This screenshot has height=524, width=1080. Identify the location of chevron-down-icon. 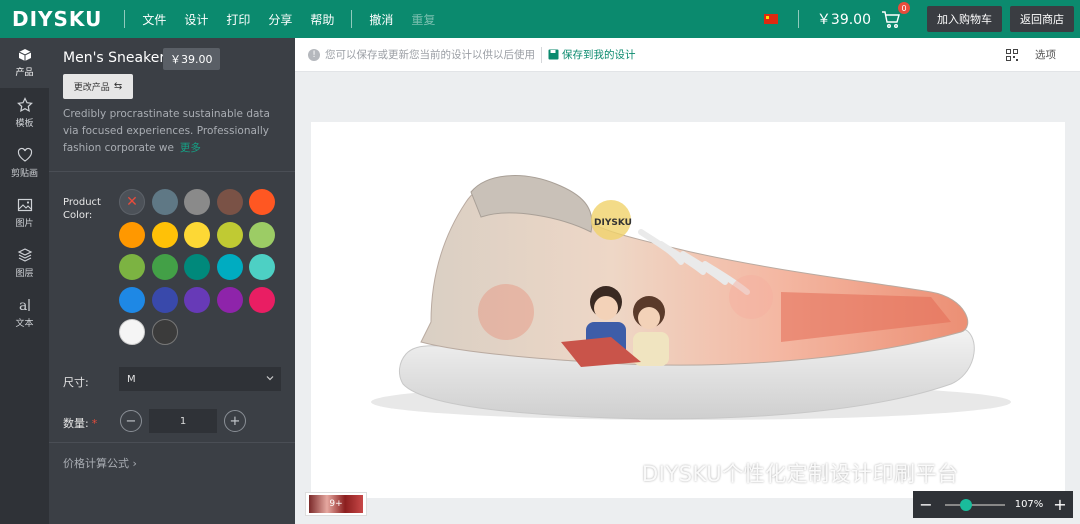
(270, 378).